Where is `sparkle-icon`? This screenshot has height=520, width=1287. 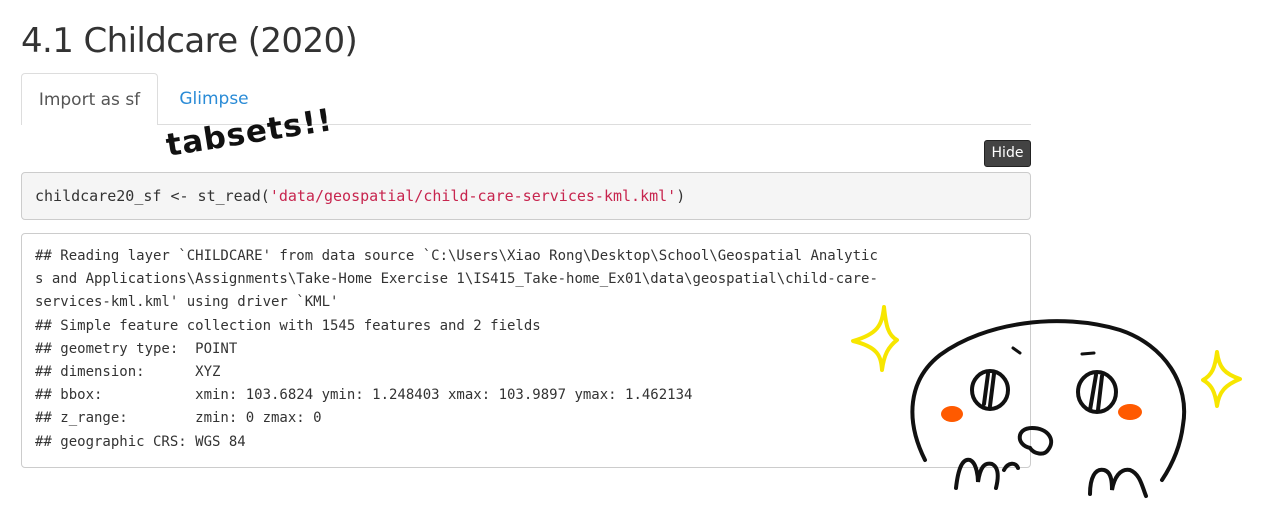 sparkle-icon is located at coordinates (1221, 379).